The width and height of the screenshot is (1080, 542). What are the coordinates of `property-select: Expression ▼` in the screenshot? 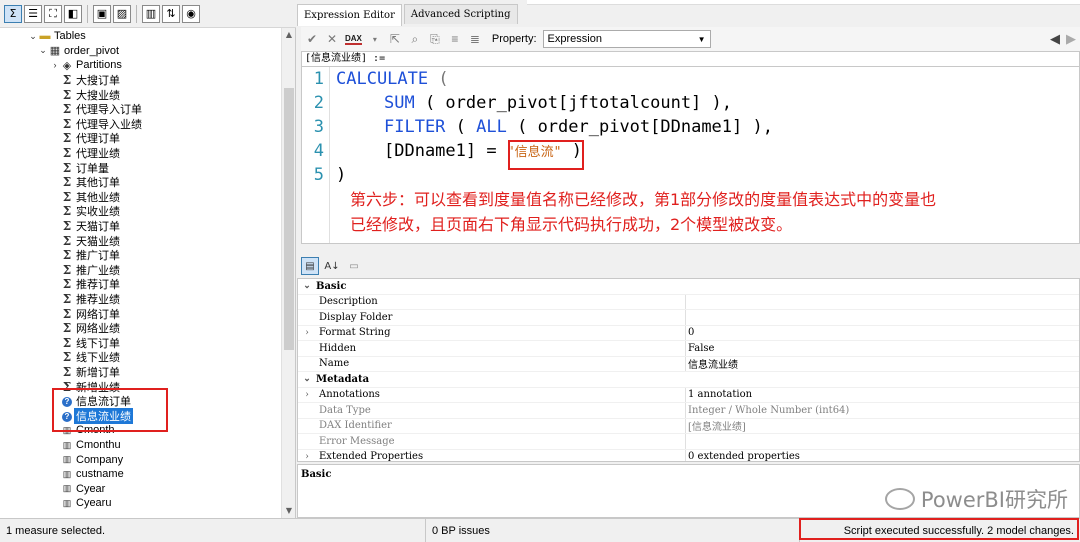 It's located at (626, 39).